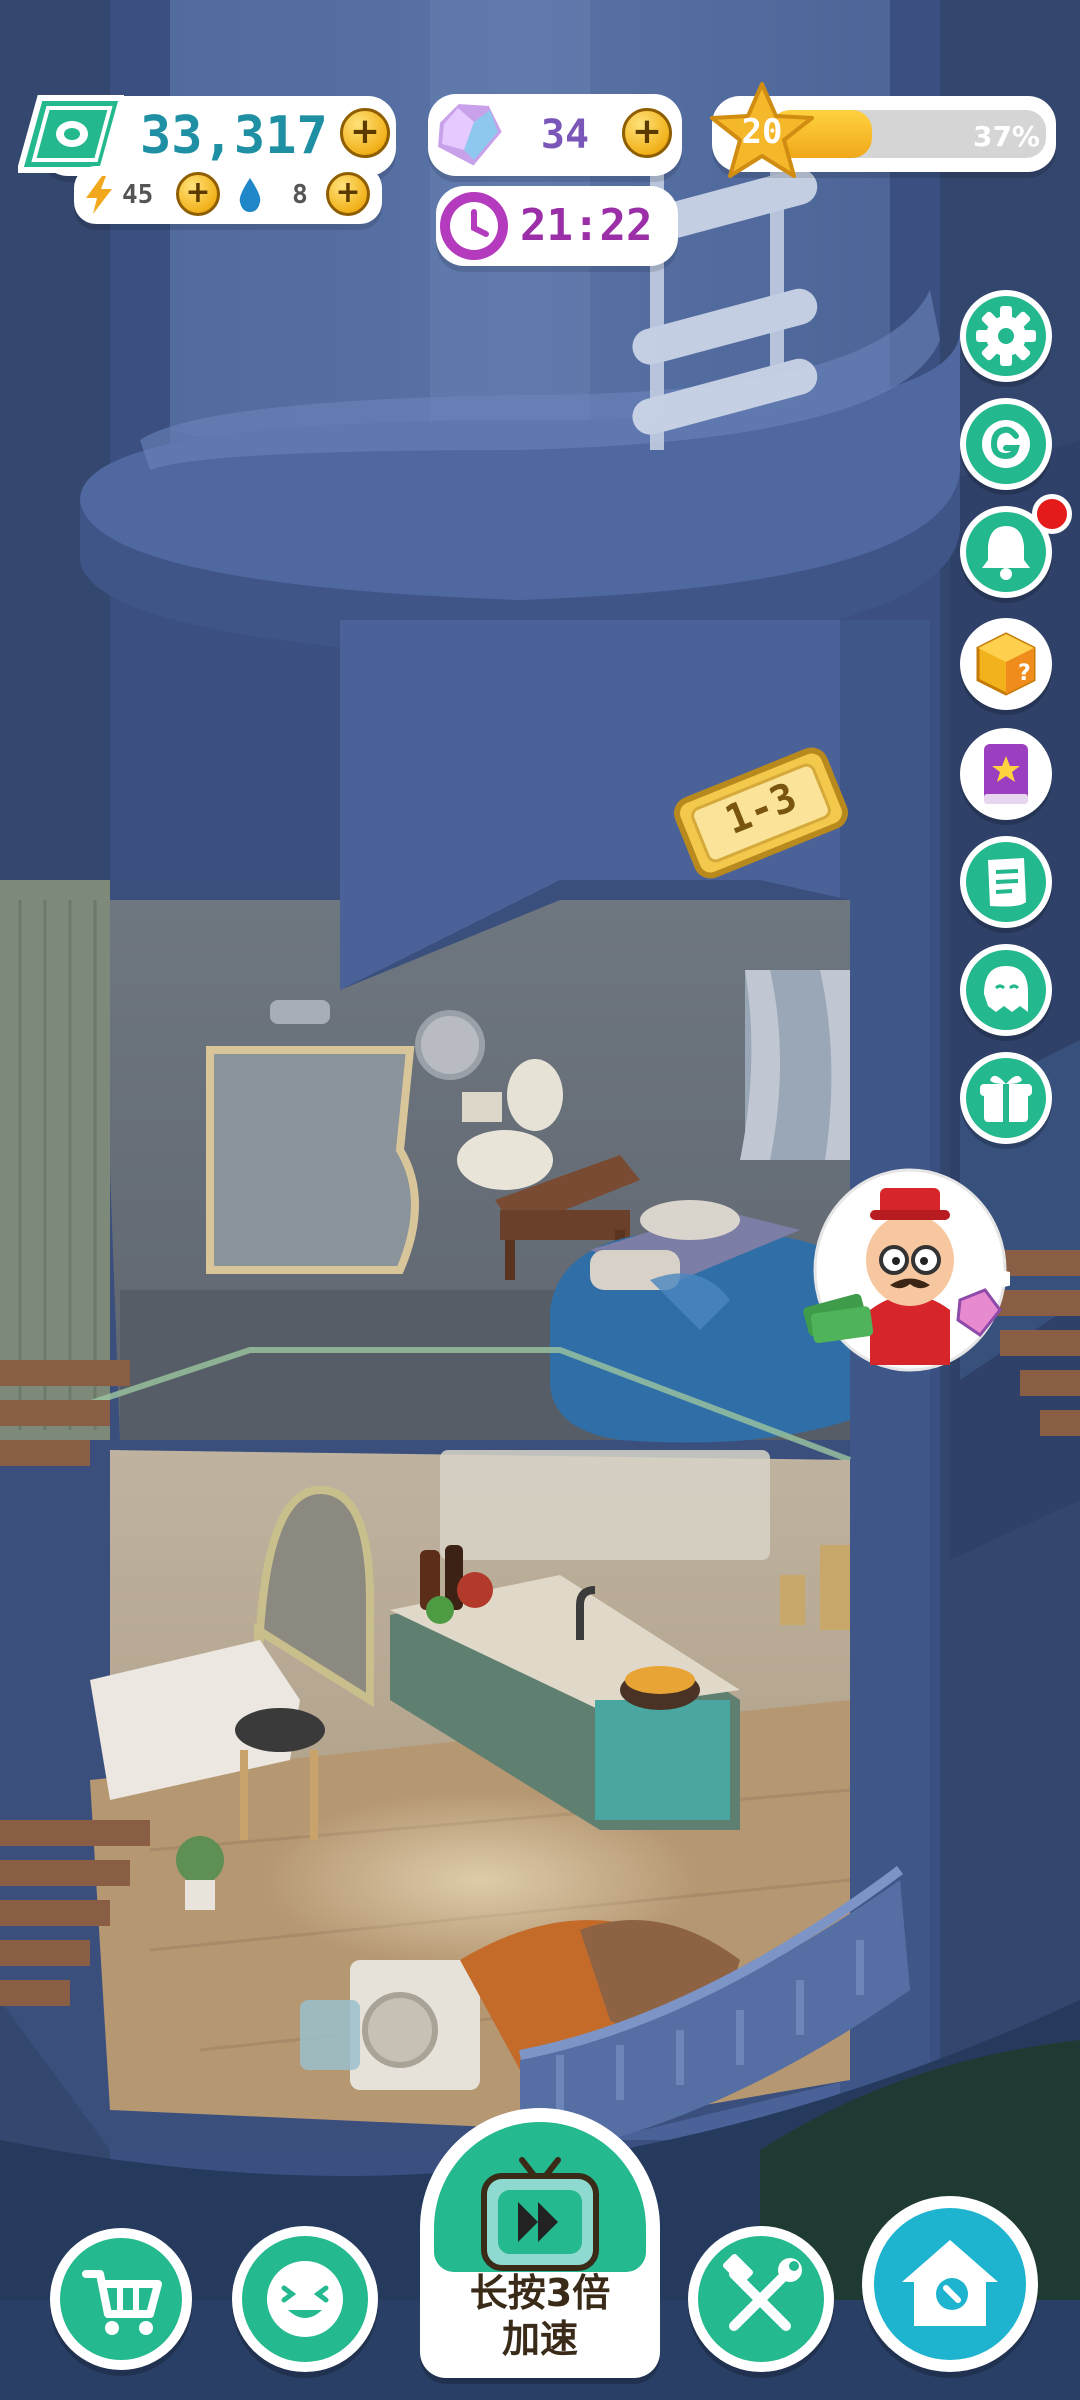 This screenshot has height=2400, width=1080. What do you see at coordinates (920, 1270) in the screenshot?
I see `npc-tycoon-character` at bounding box center [920, 1270].